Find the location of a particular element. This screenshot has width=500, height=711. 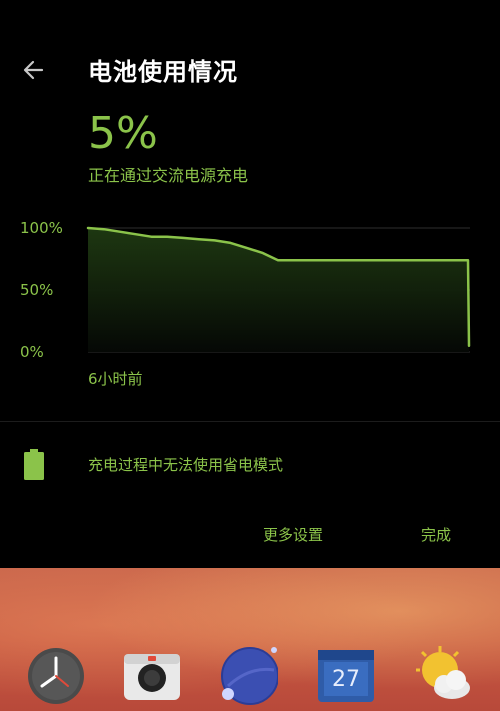

calendar-day: 27 is located at coordinates (346, 679).